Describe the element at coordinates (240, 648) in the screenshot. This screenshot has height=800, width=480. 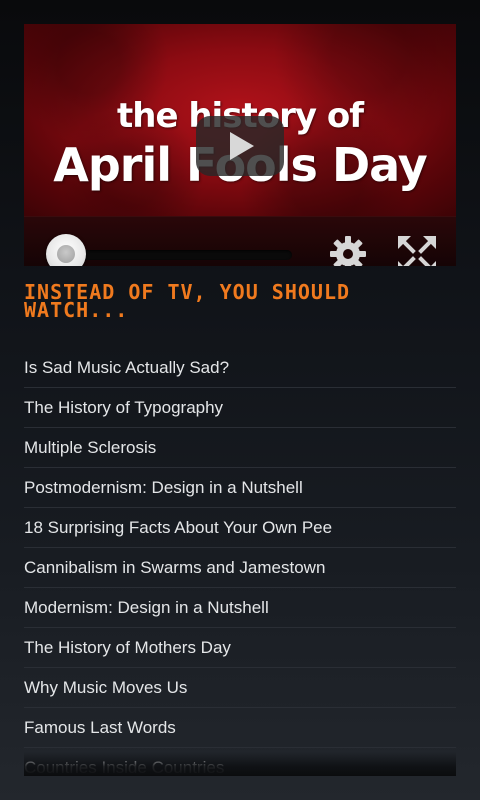
I see `list-item: The History of Mothers Day` at that location.